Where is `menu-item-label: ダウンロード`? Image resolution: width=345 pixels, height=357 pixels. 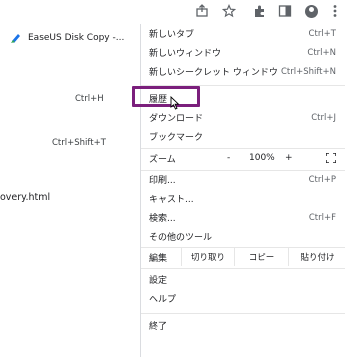 menu-item-label: ダウンロード is located at coordinates (176, 119).